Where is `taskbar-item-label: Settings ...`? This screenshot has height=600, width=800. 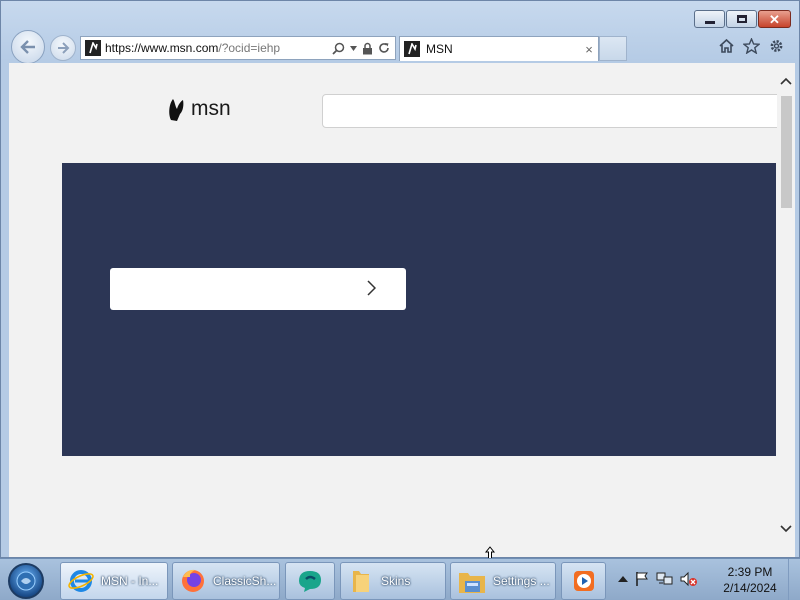
taskbar-item-label: Settings ... is located at coordinates (521, 581).